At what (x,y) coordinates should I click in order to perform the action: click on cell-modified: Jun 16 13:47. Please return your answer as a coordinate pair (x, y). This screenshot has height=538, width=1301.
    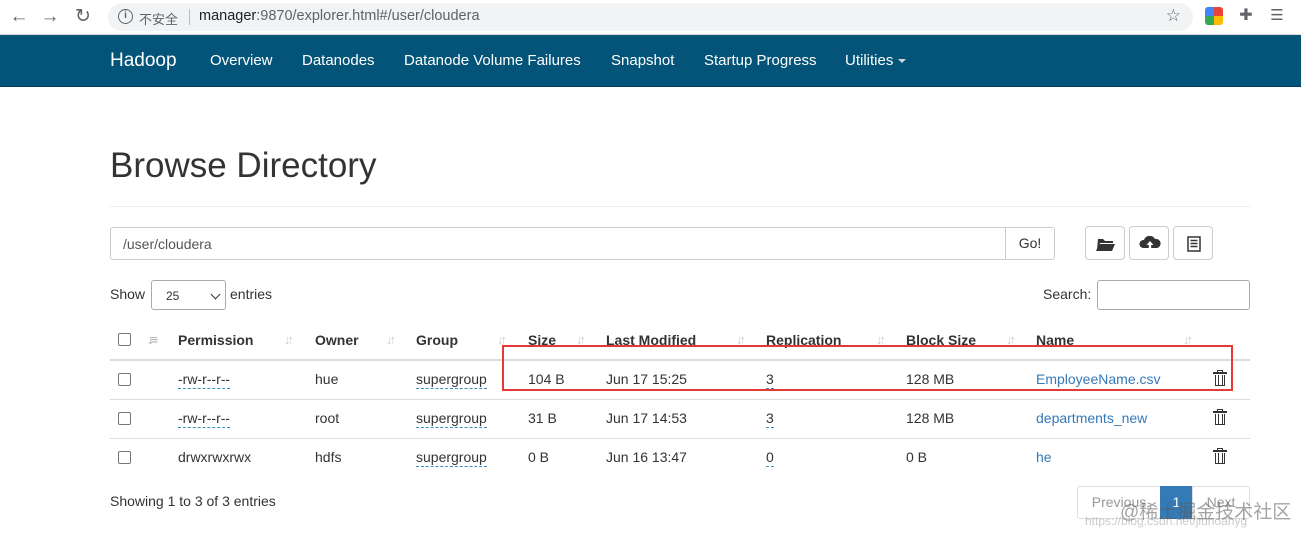
    Looking at the image, I should click on (646, 457).